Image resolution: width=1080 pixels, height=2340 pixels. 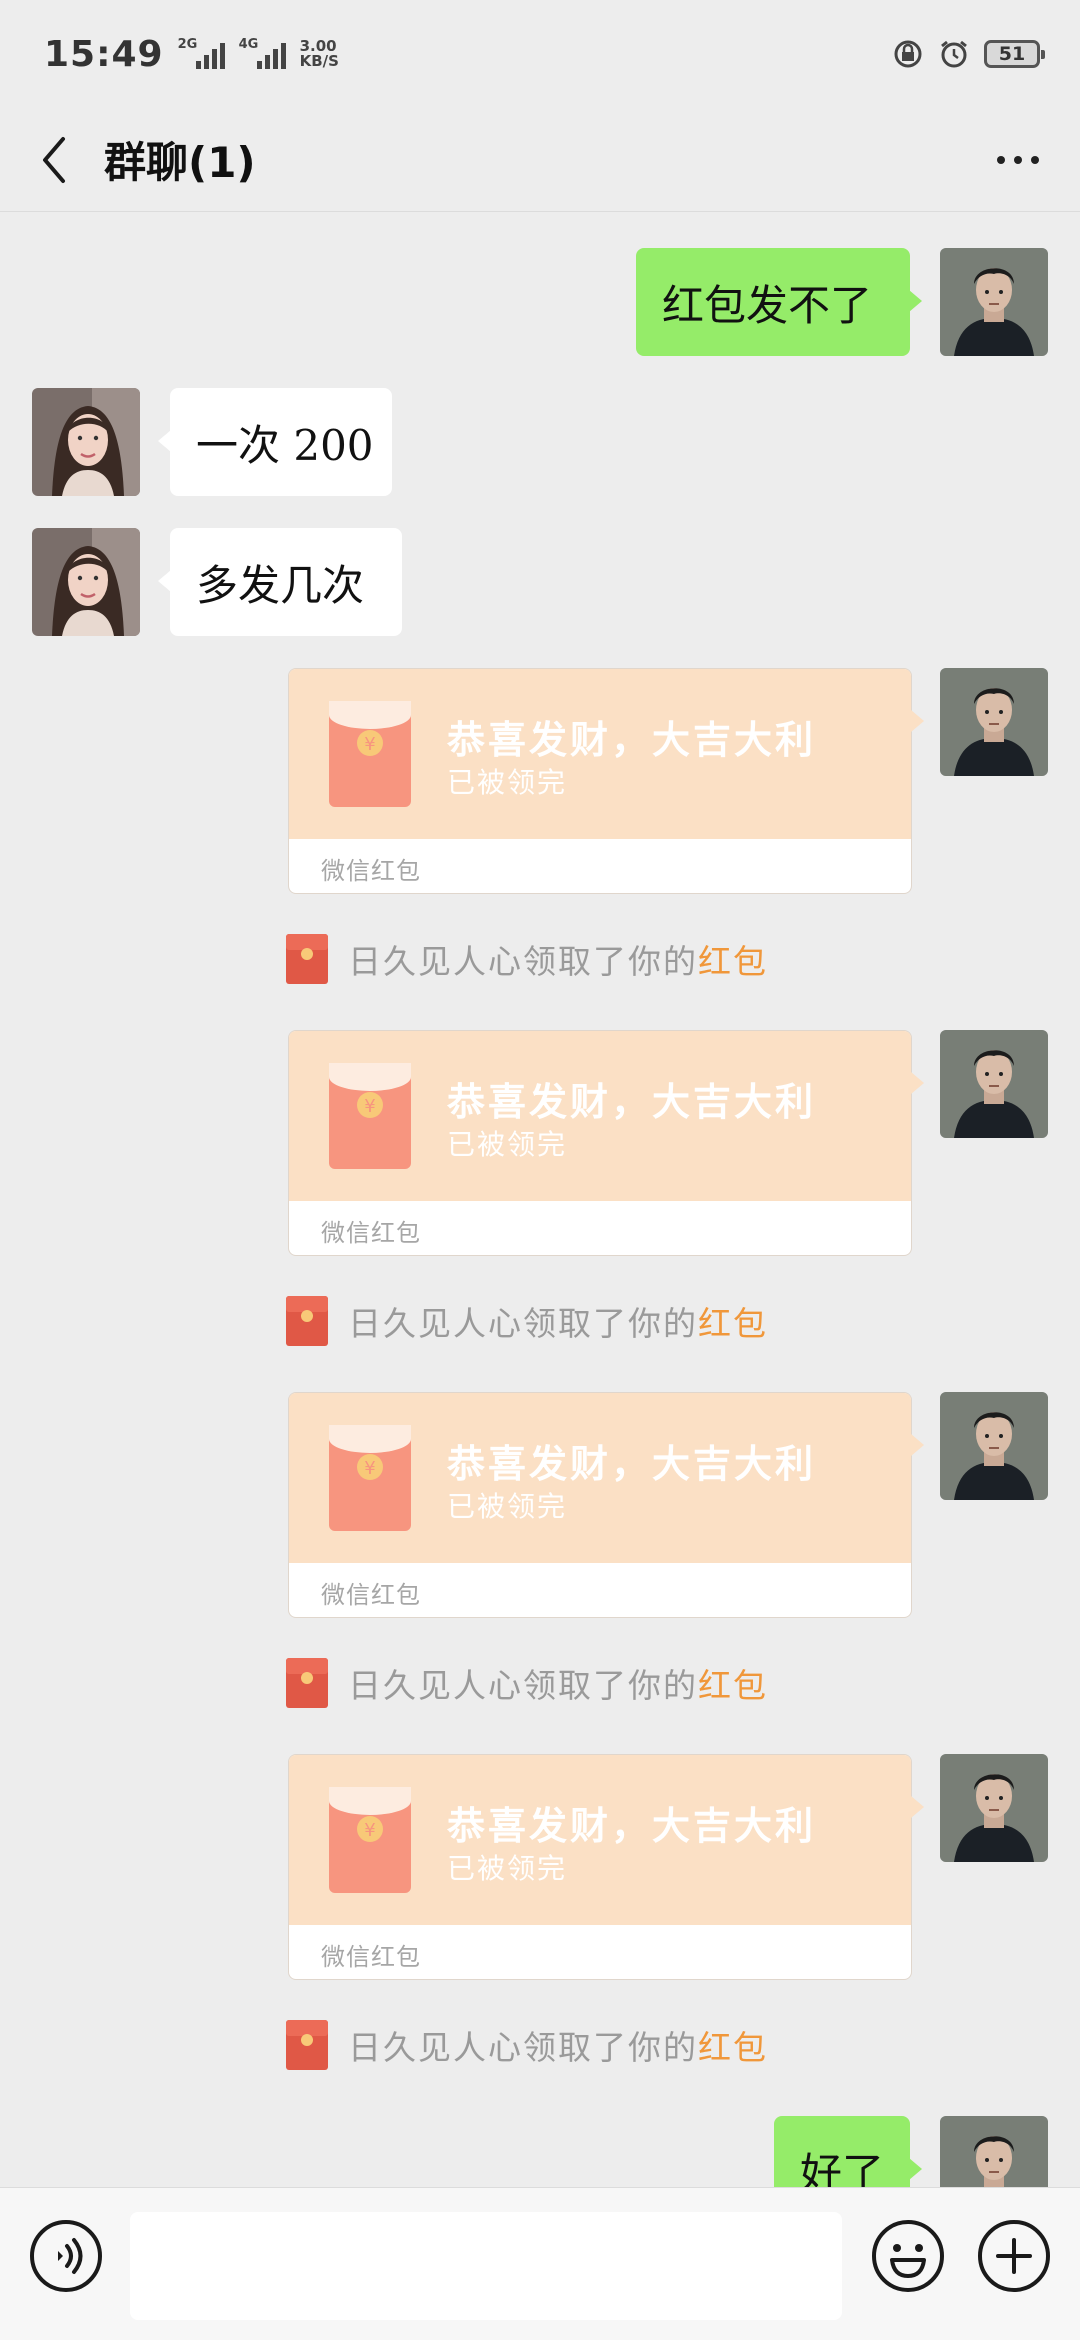 What do you see at coordinates (954, 54) in the screenshot?
I see `alarm-icon` at bounding box center [954, 54].